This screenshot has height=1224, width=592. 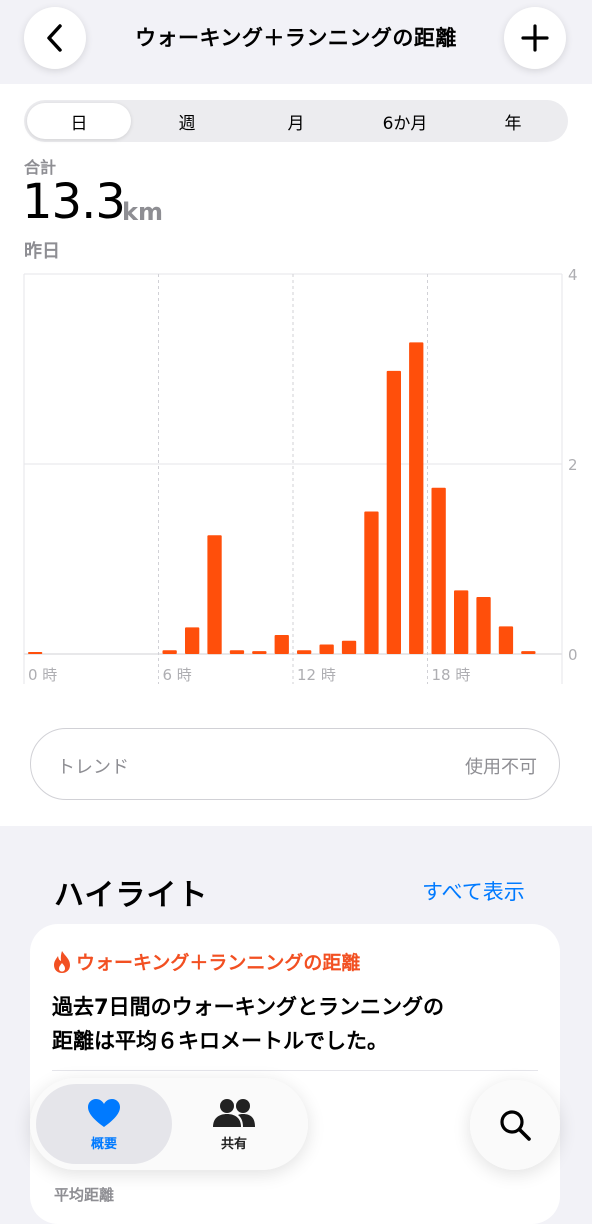 I want to click on total-unit: km, so click(x=142, y=212).